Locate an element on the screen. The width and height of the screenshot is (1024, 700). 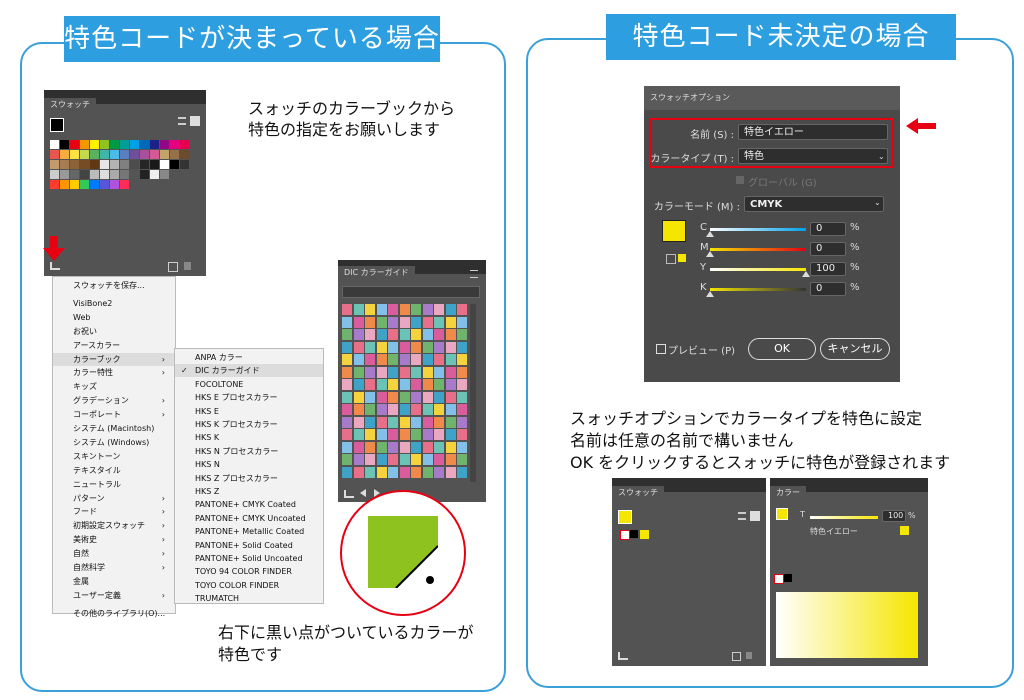
scrollbar is located at coordinates (473, 393).